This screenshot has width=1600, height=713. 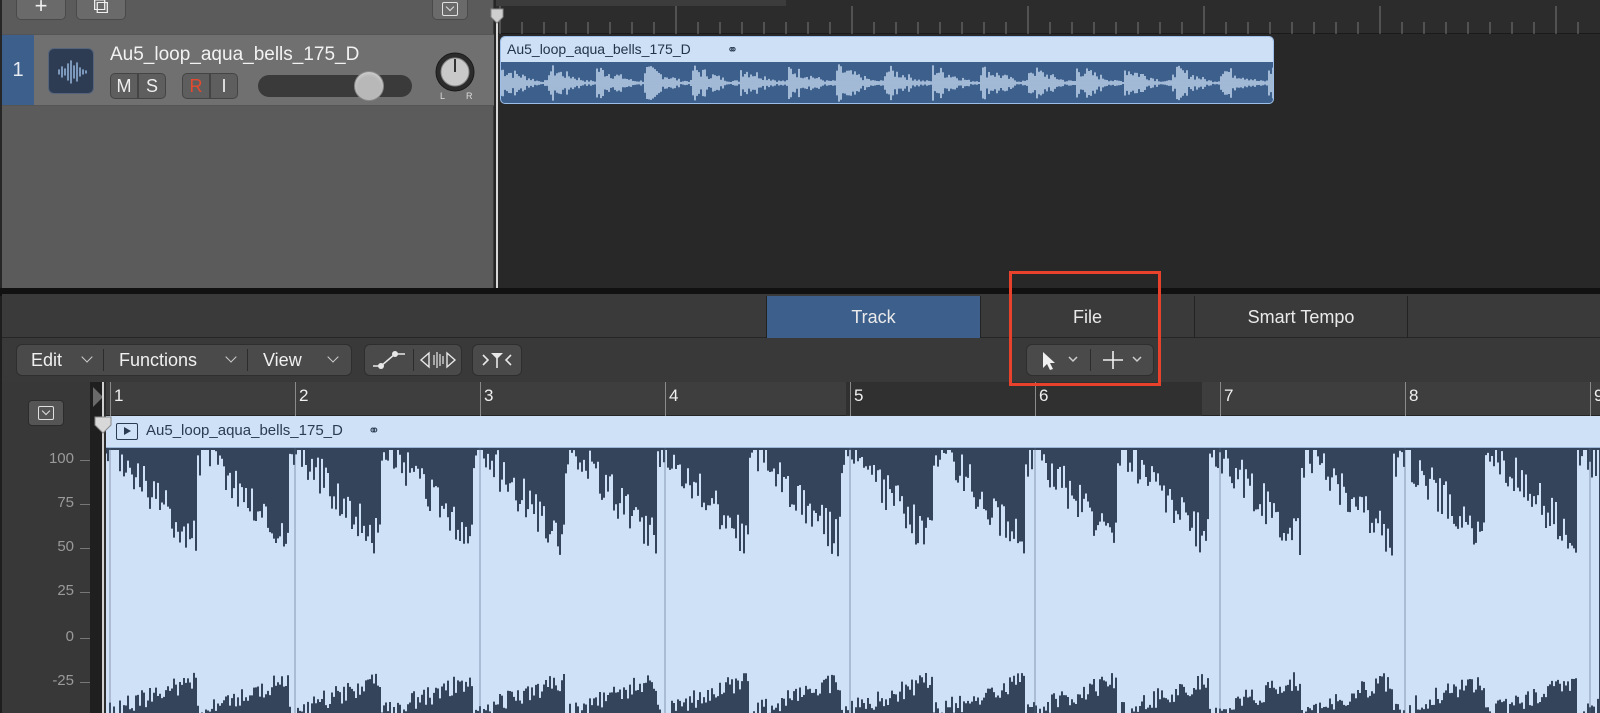 What do you see at coordinates (124, 86) in the screenshot?
I see `mute-button: M` at bounding box center [124, 86].